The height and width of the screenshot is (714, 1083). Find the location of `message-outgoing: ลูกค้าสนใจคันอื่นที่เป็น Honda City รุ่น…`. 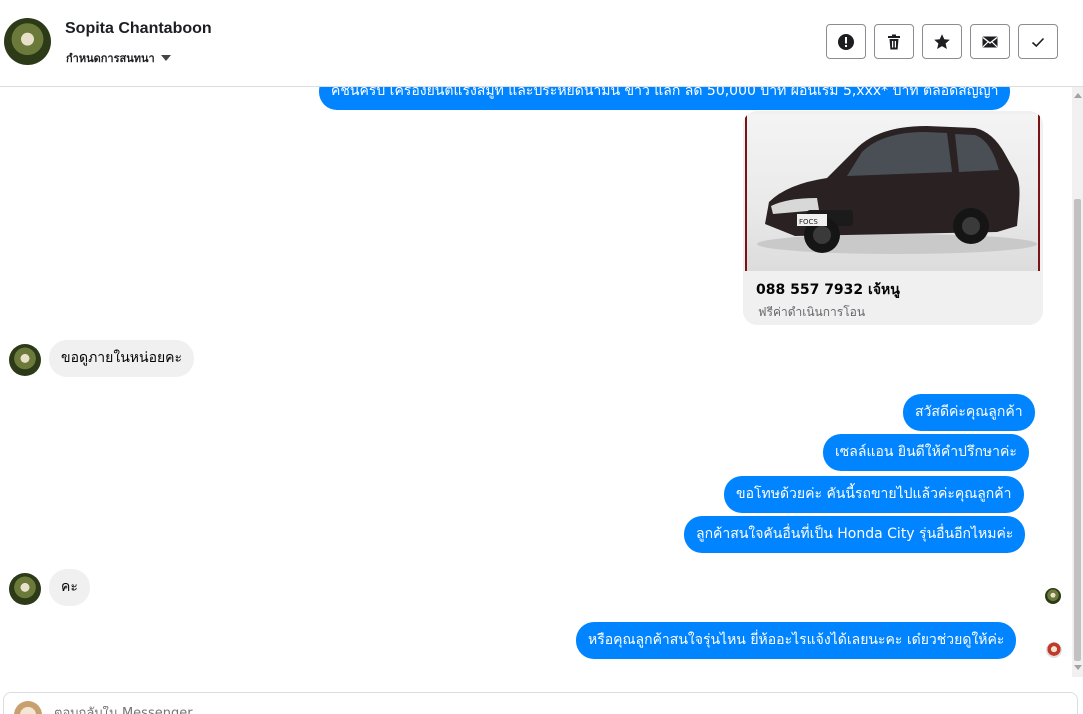

message-outgoing: ลูกค้าสนใจคันอื่นที่เป็น Honda City รุ่น… is located at coordinates (855, 534).